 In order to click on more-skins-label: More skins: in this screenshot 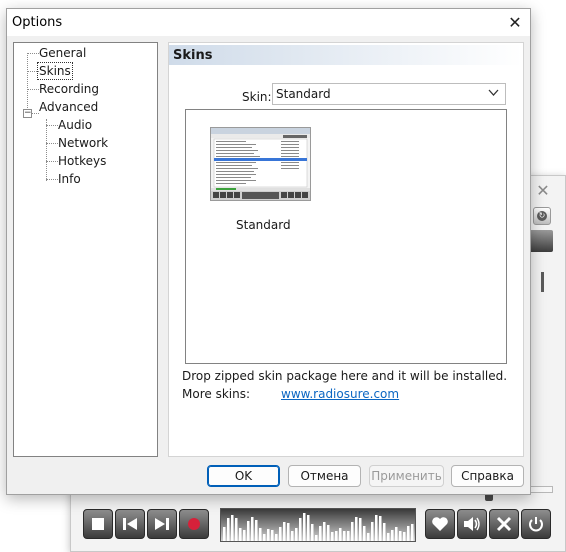, I will do `click(216, 394)`.